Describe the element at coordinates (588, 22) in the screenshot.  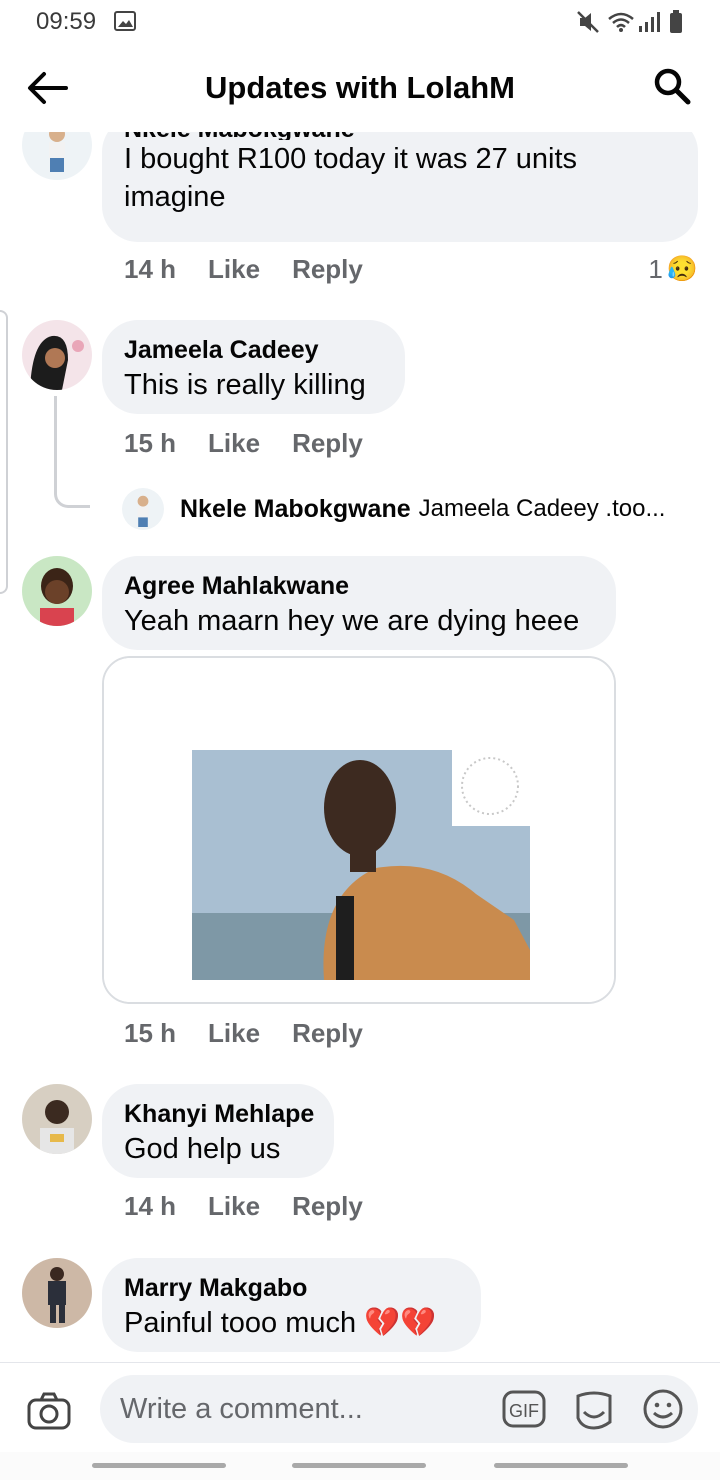
I see `mute-icon` at that location.